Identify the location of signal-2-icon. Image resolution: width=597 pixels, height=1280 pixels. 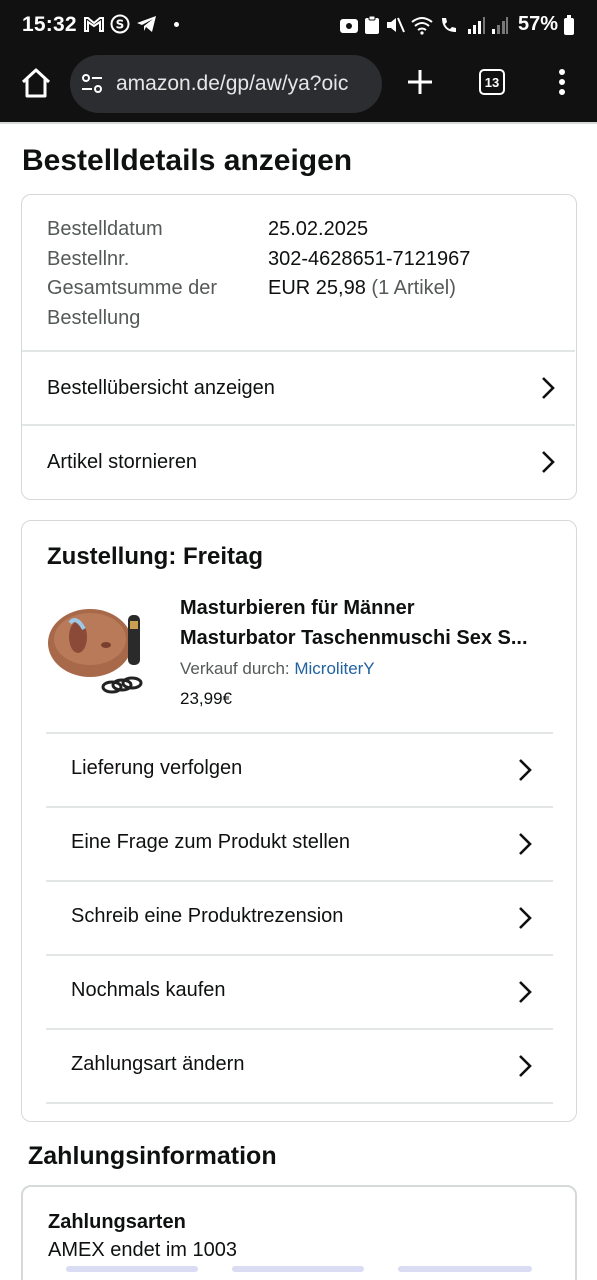
(499, 25).